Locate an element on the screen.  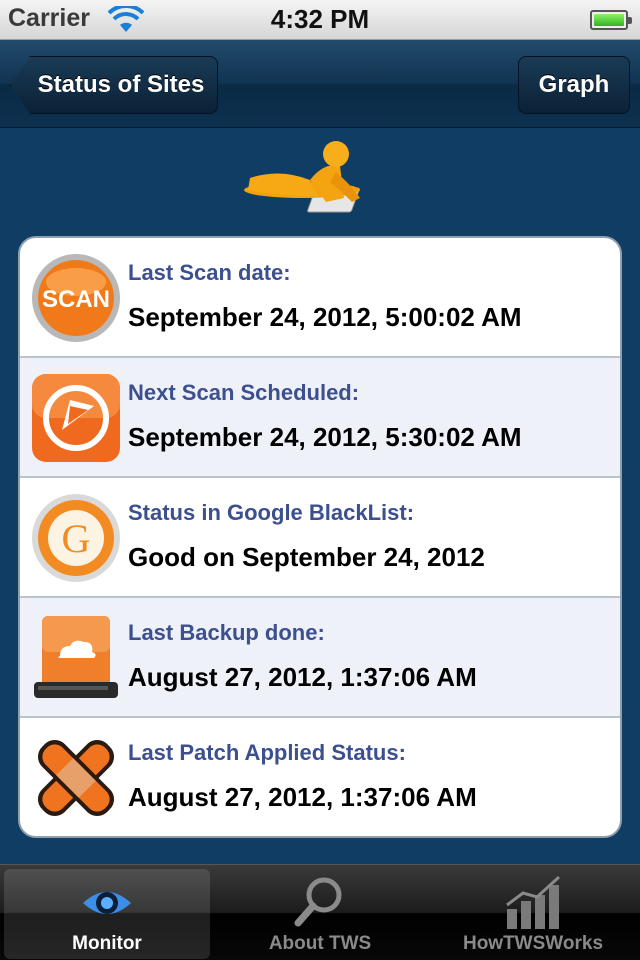
status-time: 4:32 PM is located at coordinates (320, 19).